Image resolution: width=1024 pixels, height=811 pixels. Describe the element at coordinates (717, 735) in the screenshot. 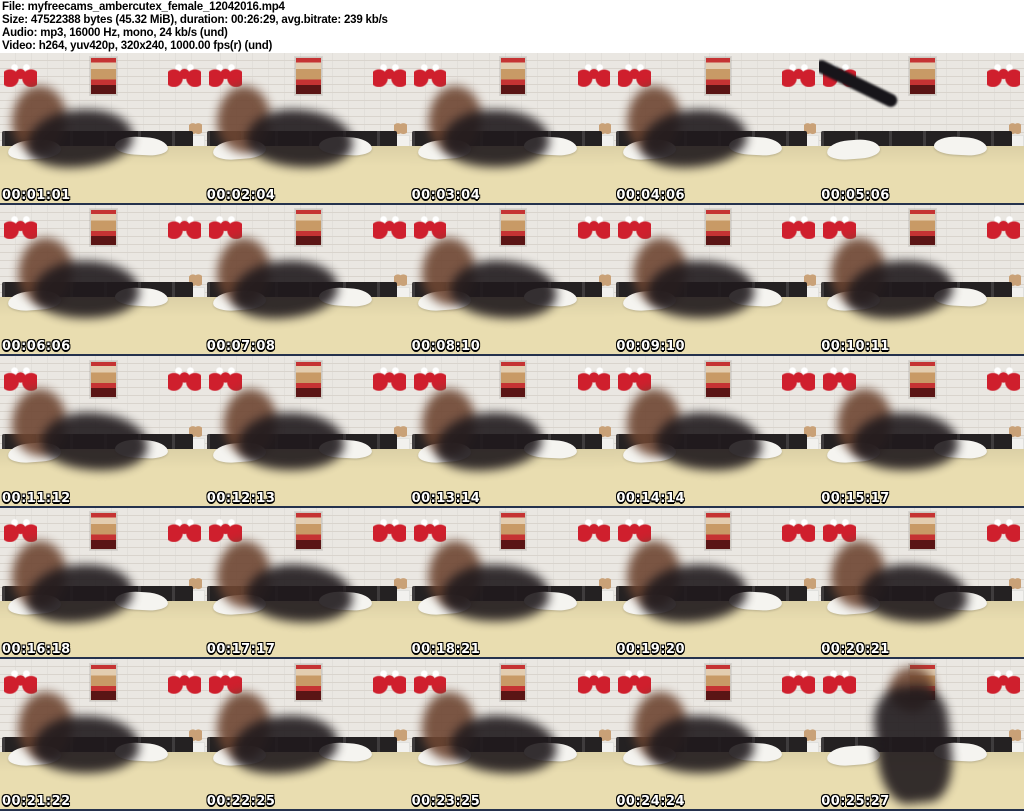

I see `video-thumbnail: 00:24:24` at that location.